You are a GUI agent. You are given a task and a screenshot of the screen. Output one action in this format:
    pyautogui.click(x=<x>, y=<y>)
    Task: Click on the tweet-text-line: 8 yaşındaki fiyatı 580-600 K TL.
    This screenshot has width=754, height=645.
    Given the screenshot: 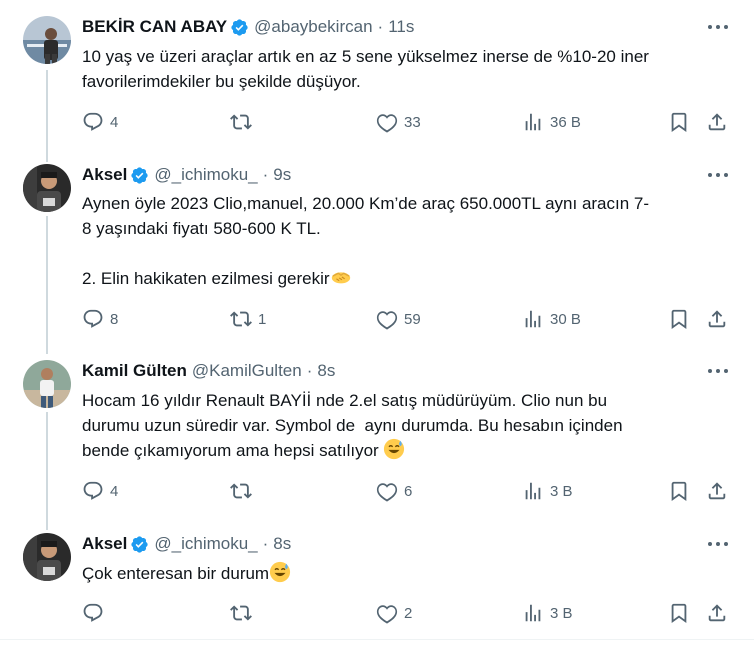 What is the action you would take?
    pyautogui.click(x=201, y=228)
    